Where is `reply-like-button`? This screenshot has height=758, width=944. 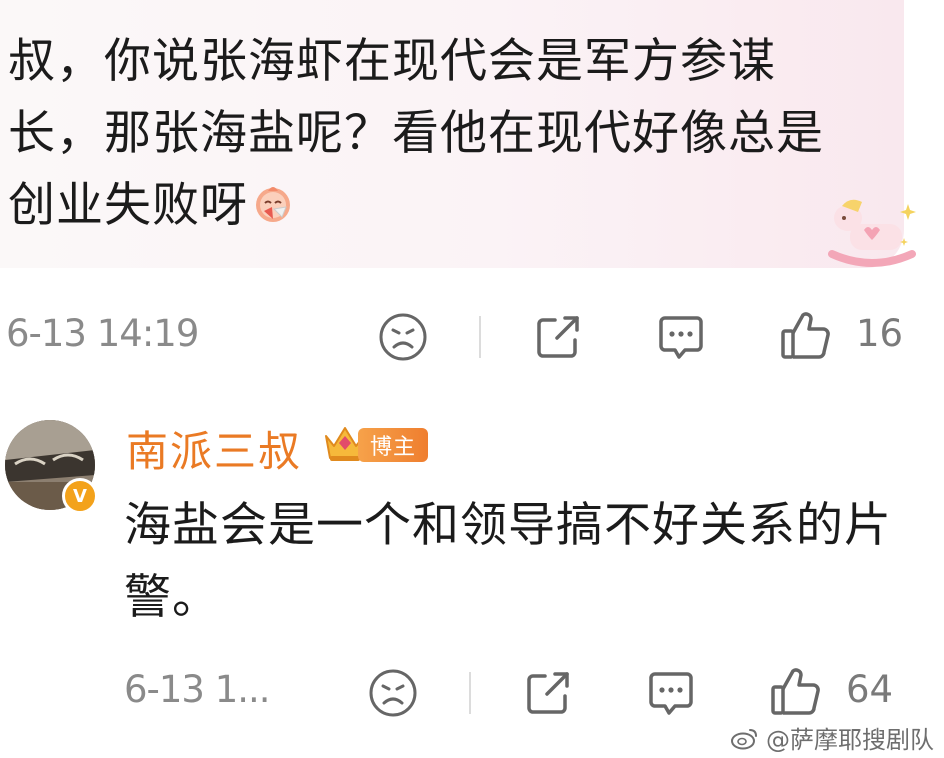
reply-like-button is located at coordinates (796, 692).